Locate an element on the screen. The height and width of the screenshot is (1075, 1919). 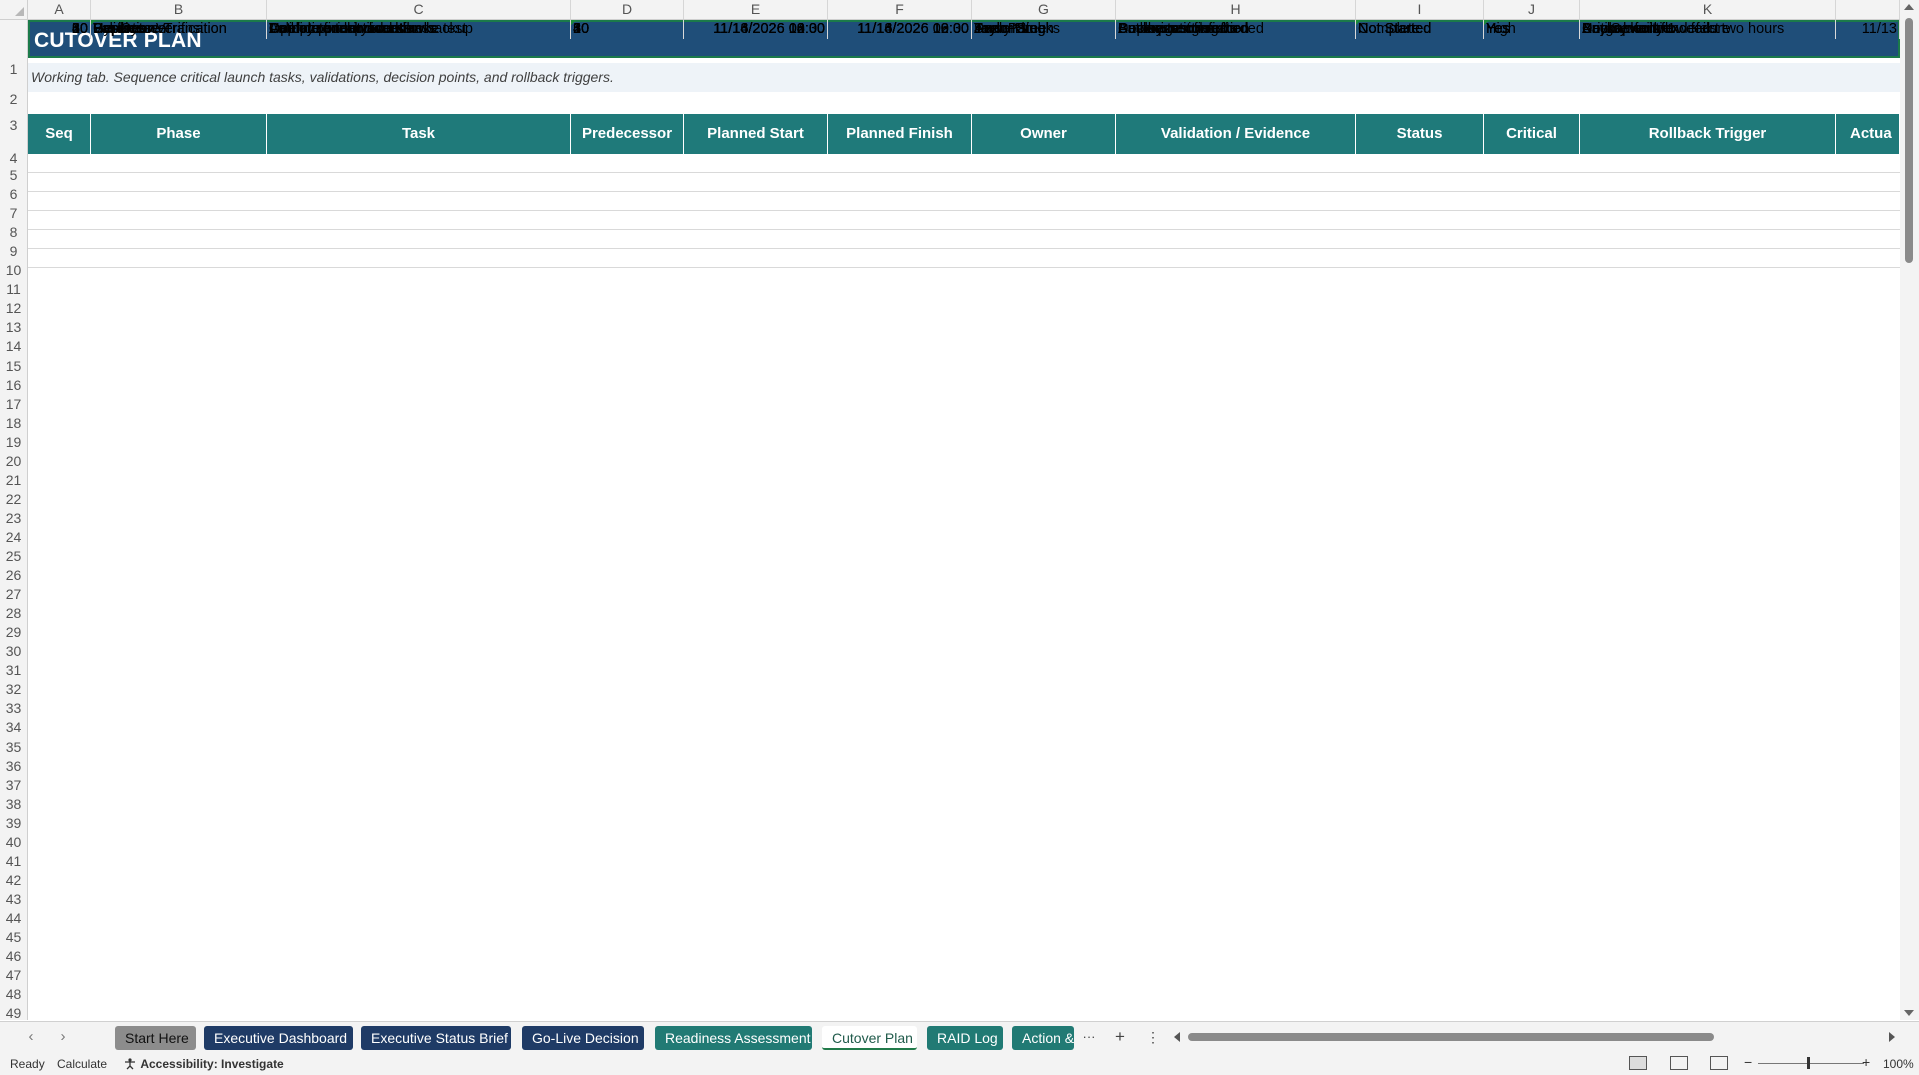
row-number: 37 is located at coordinates (13, 785).